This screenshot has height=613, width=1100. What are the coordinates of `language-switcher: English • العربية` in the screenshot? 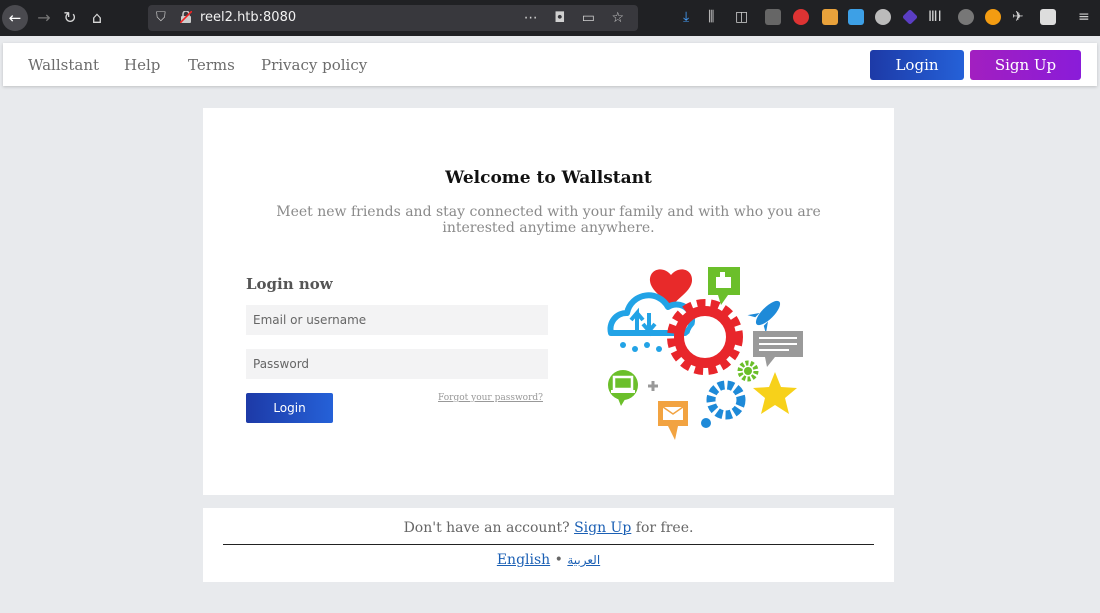 It's located at (548, 560).